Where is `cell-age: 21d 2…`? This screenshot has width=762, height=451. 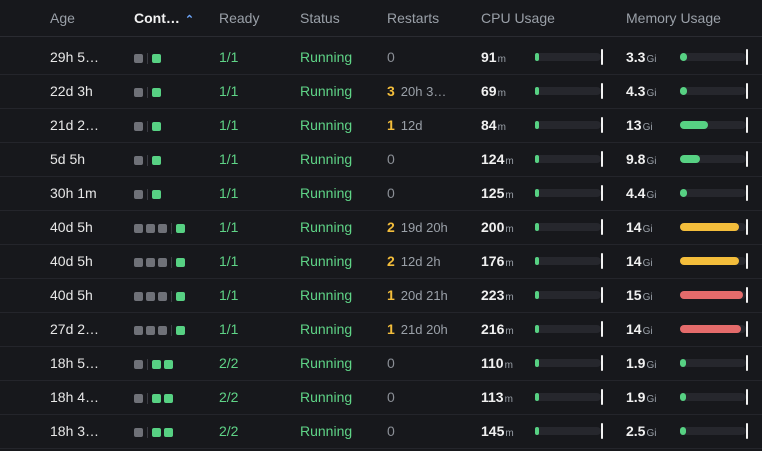 cell-age: 21d 2… is located at coordinates (75, 125).